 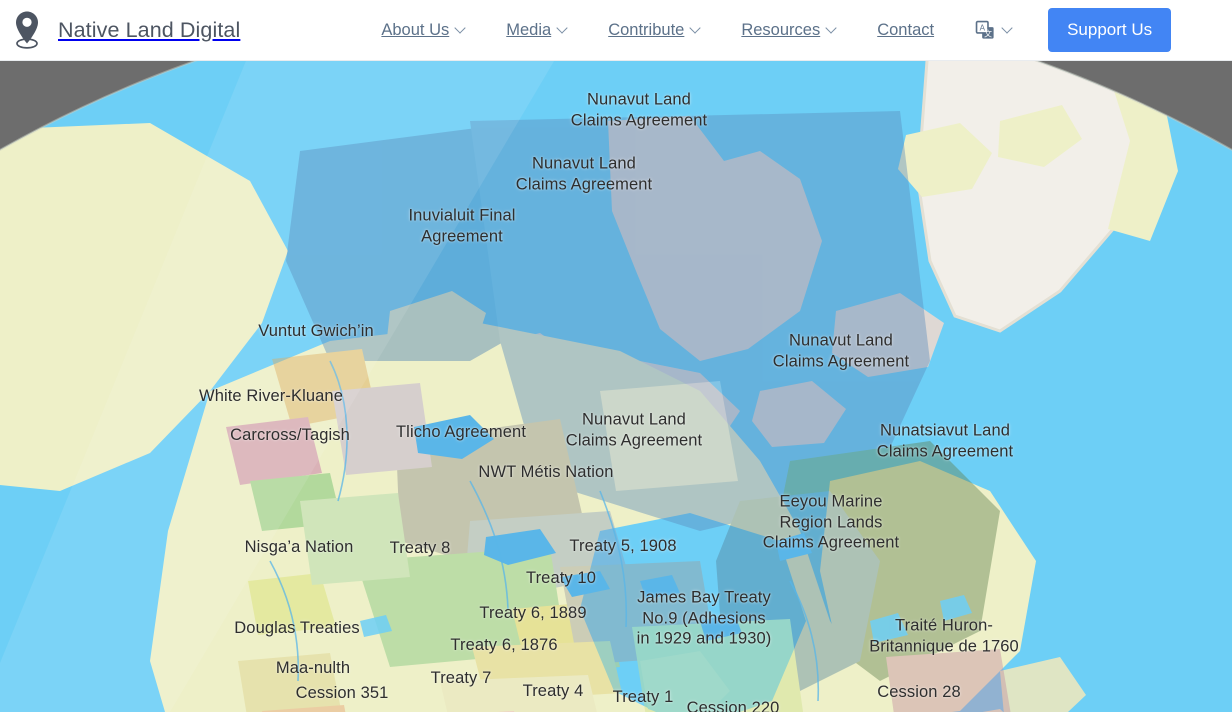 I want to click on nav-contact-label: Contact, so click(x=906, y=29).